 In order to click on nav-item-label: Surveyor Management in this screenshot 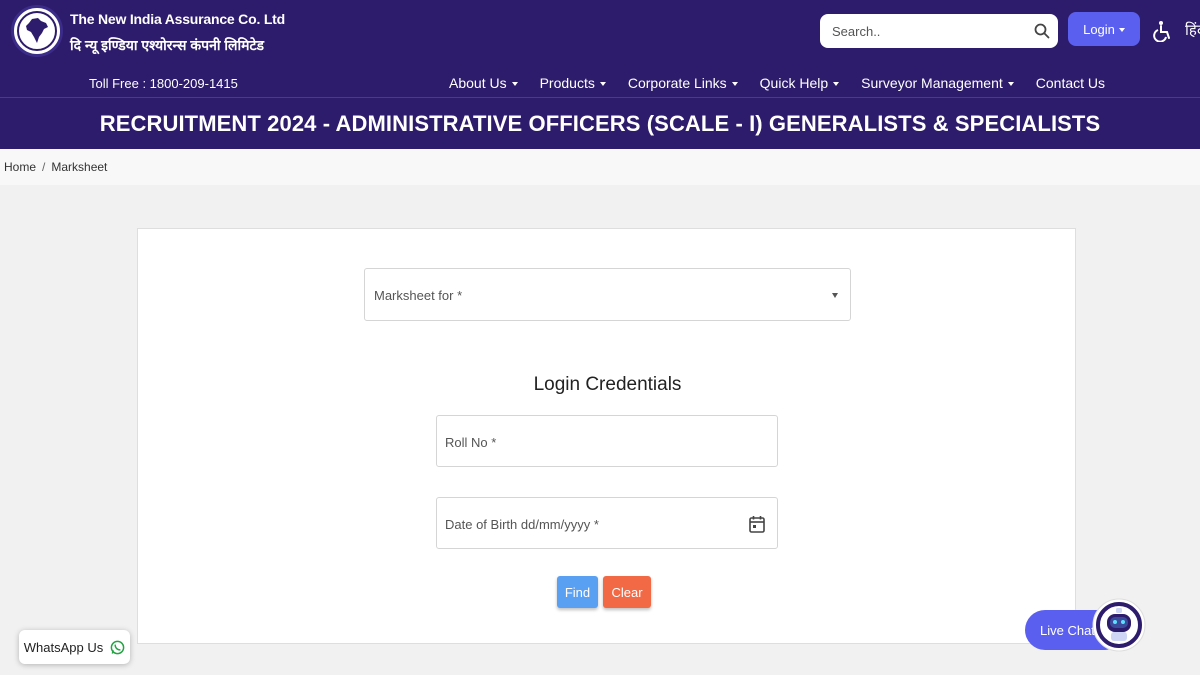, I will do `click(932, 83)`.